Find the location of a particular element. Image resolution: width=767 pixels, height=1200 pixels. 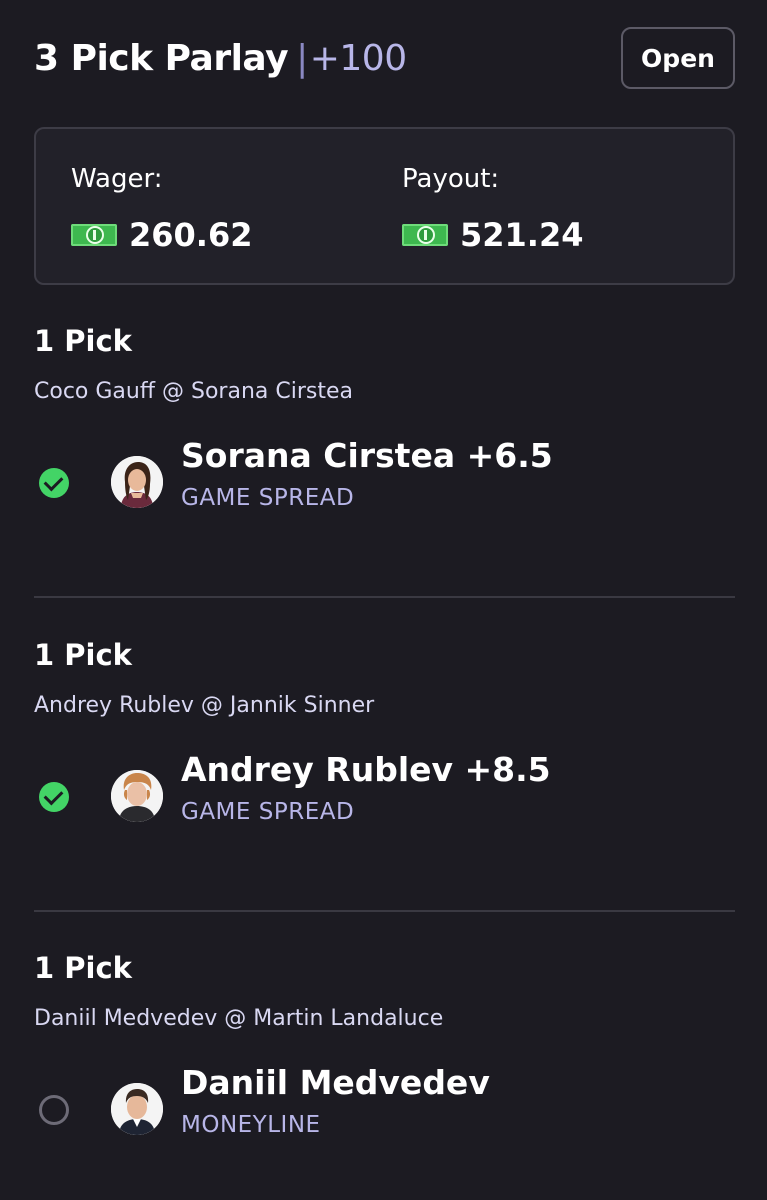

wager-summary-card: Wager: 260.62 Payout: 521.24 is located at coordinates (384, 206).